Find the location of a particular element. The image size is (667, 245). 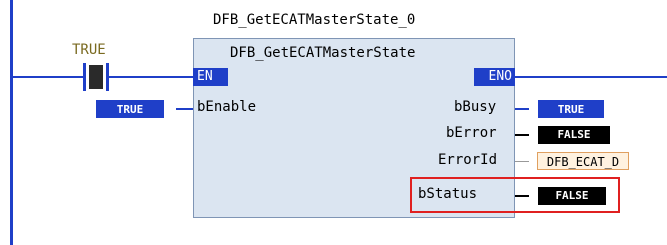

normally-open-contact is located at coordinates (96, 77).